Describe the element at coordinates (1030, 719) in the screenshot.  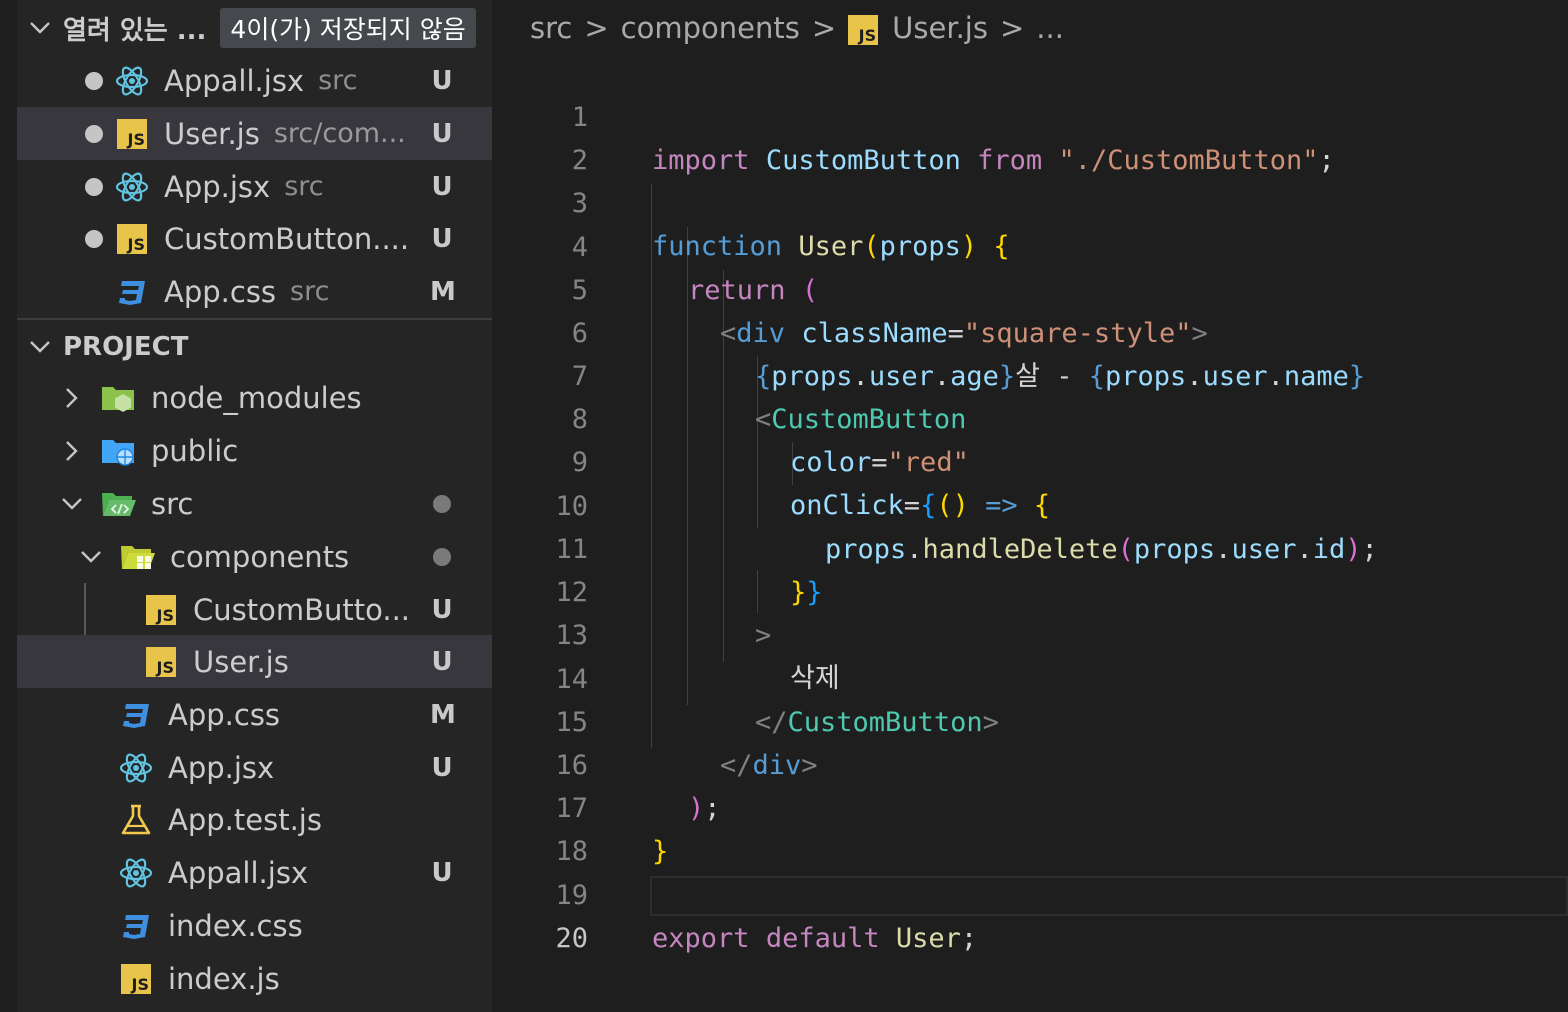
I see `code-line: 15 </div>` at that location.